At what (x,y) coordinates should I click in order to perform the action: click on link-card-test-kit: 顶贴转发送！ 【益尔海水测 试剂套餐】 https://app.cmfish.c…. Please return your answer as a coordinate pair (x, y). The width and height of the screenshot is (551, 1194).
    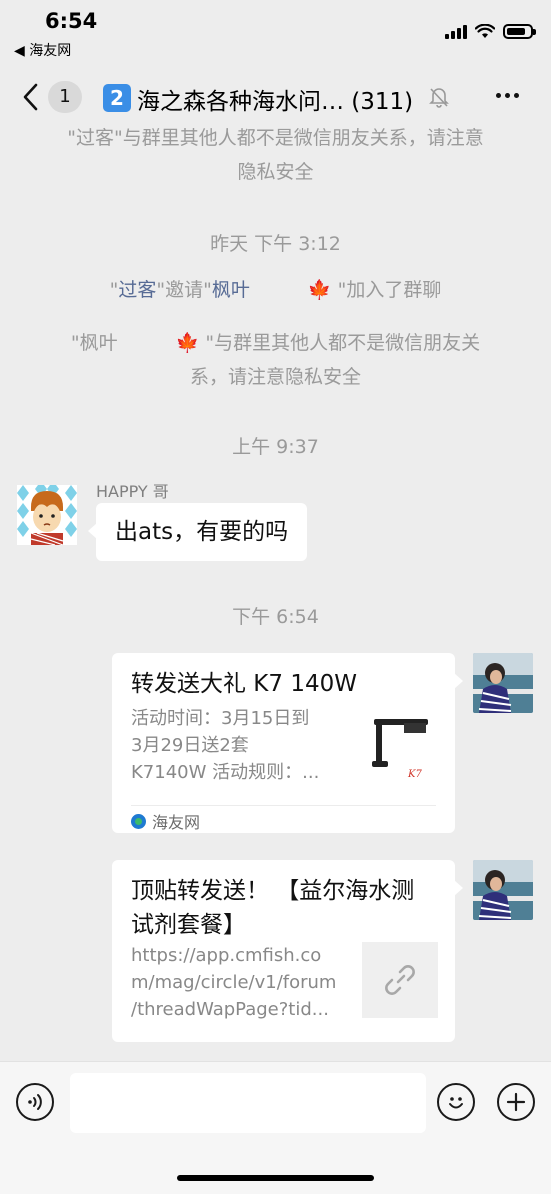
    Looking at the image, I should click on (287, 951).